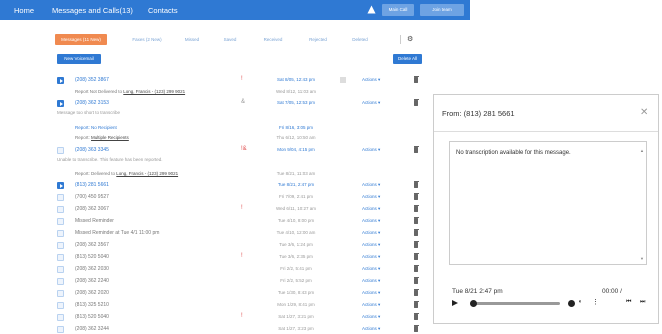 This screenshot has width=662, height=334. Describe the element at coordinates (110, 137) in the screenshot. I see `report-link-3: Multiple Recipients` at that location.